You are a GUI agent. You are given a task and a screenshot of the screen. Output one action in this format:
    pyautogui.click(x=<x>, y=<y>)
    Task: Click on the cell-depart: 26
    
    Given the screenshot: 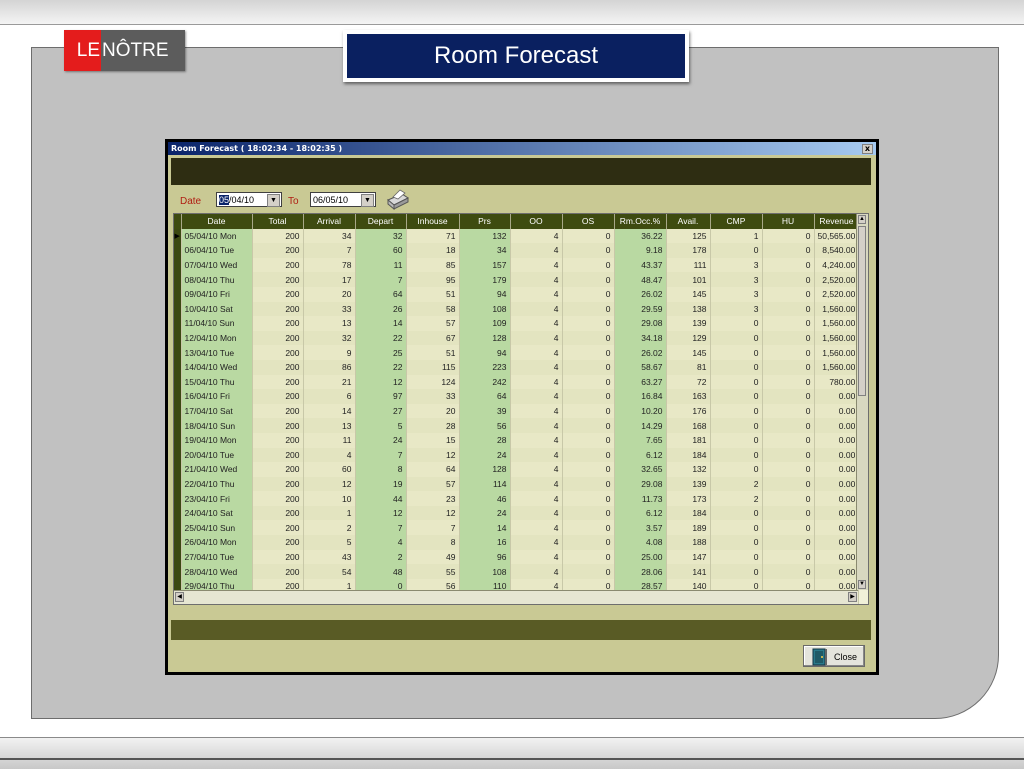 What is the action you would take?
    pyautogui.click(x=381, y=309)
    